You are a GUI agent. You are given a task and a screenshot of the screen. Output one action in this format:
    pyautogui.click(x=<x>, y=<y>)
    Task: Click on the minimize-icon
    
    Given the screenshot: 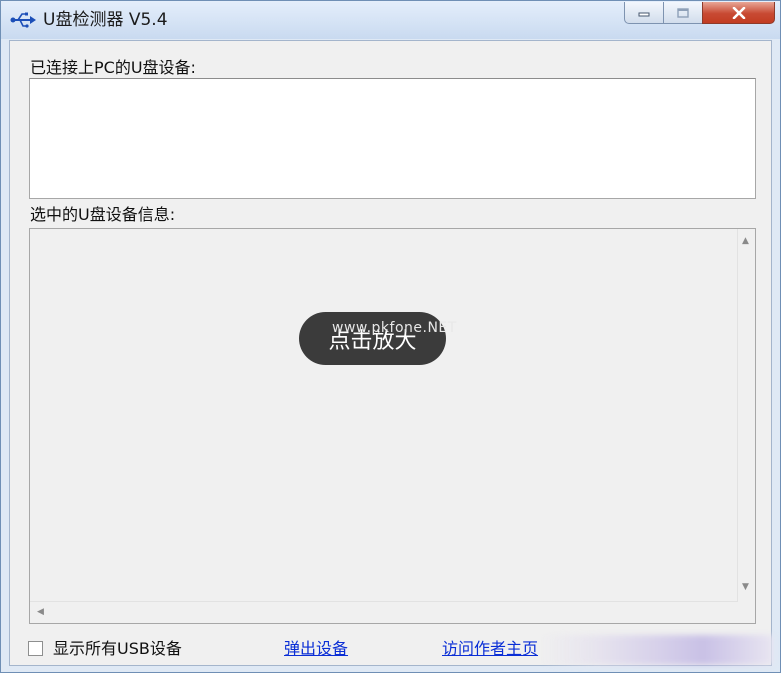 What is the action you would take?
    pyautogui.click(x=644, y=14)
    